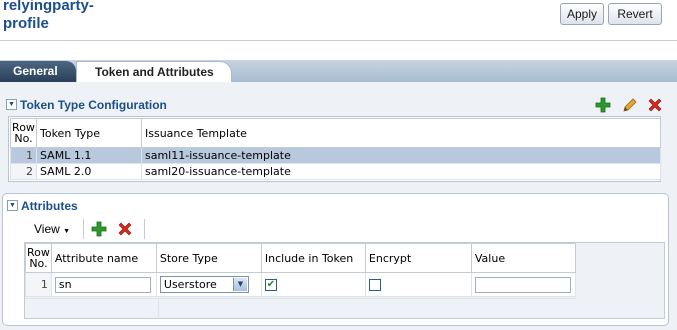 This screenshot has height=330, width=677. What do you see at coordinates (154, 71) in the screenshot?
I see `tab-token-and-attributes: Token and Attributes` at bounding box center [154, 71].